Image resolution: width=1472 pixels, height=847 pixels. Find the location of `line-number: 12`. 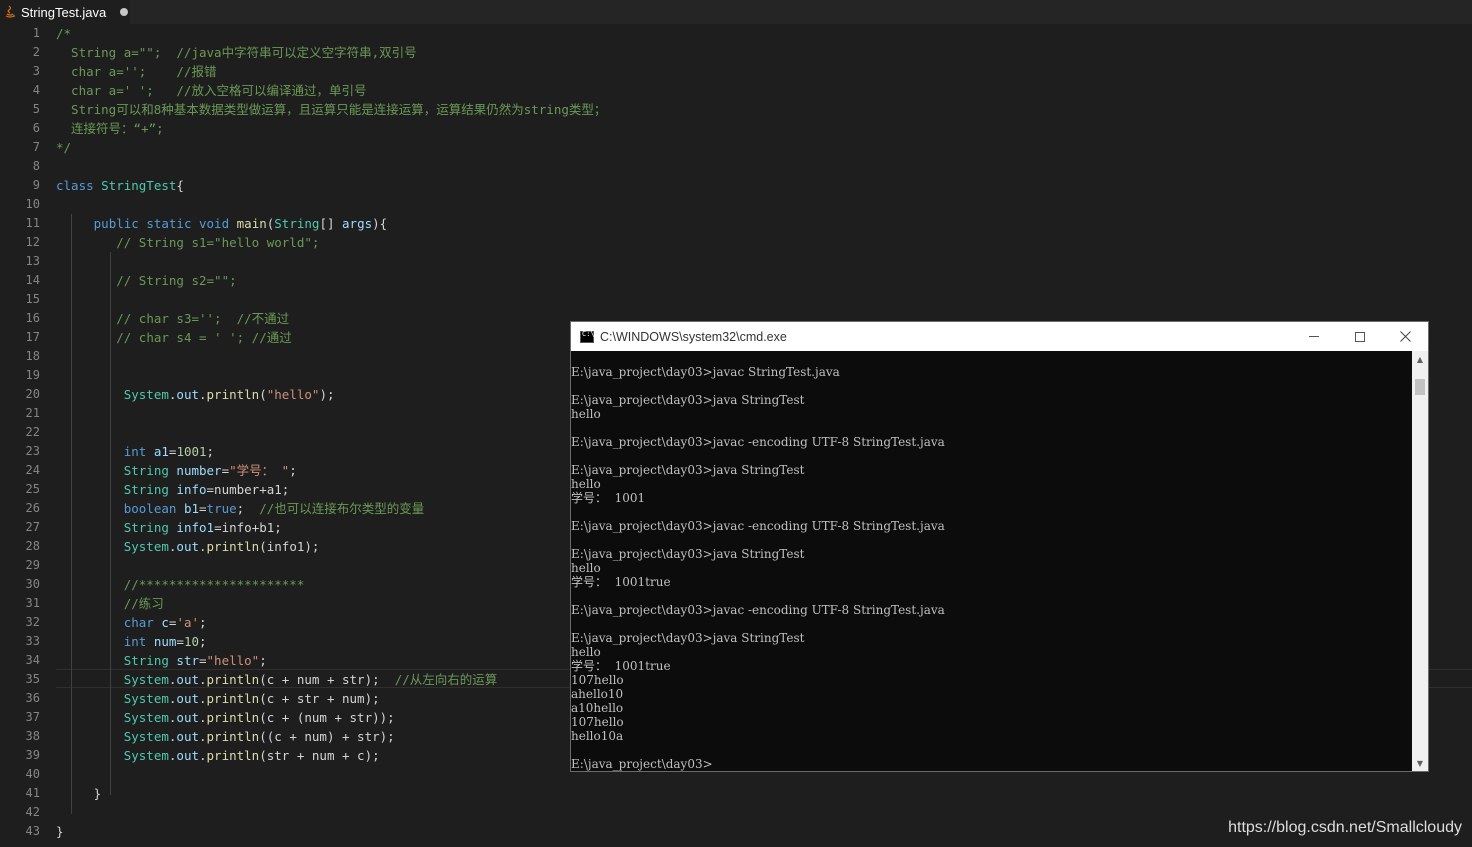

line-number: 12 is located at coordinates (32, 242).